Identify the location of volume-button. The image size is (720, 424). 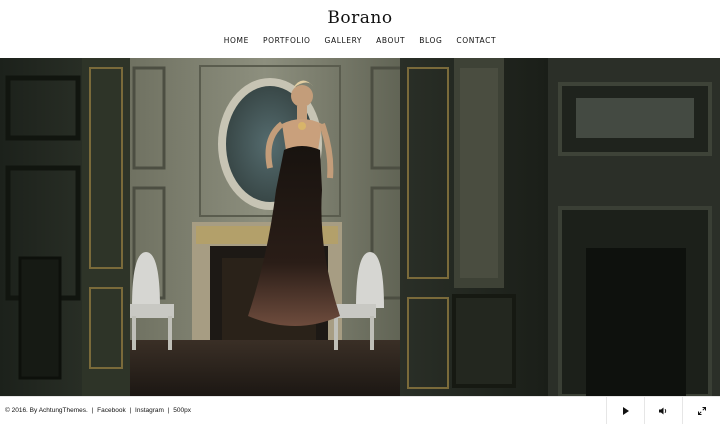
(663, 410).